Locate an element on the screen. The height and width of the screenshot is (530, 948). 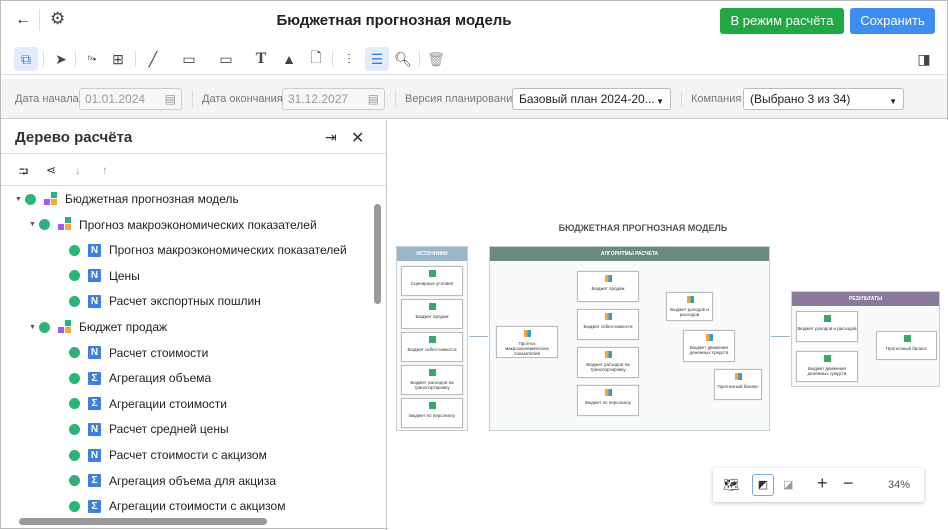
settings-sliders-icon: ⫶ is located at coordinates (349, 59).